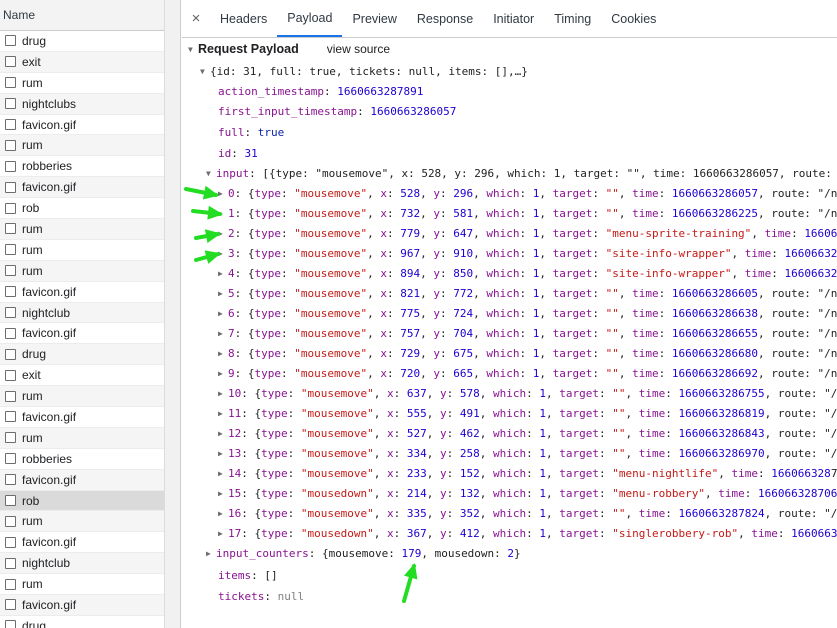 The image size is (837, 628). What do you see at coordinates (374, 18) in the screenshot?
I see `tab-preview: Preview` at bounding box center [374, 18].